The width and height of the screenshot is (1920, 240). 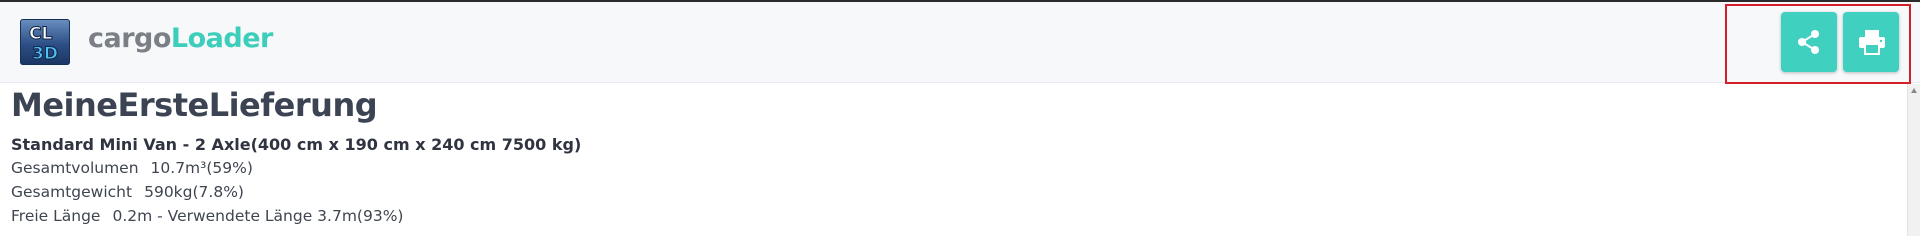 What do you see at coordinates (75, 168) in the screenshot?
I see `stat-label: Gesamtvolumen` at bounding box center [75, 168].